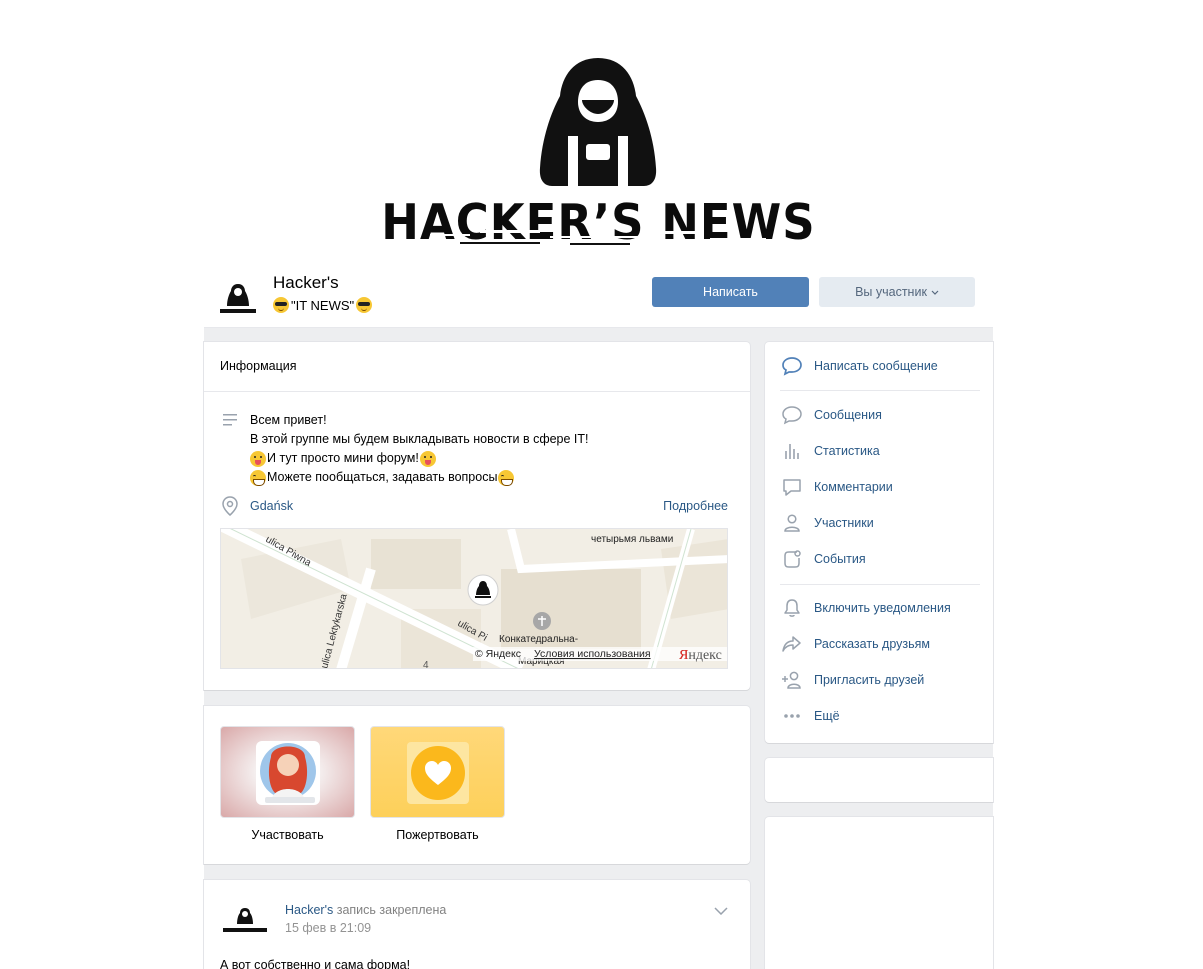 The image size is (1203, 969). I want to click on member-button-label: Вы участник, so click(891, 292).